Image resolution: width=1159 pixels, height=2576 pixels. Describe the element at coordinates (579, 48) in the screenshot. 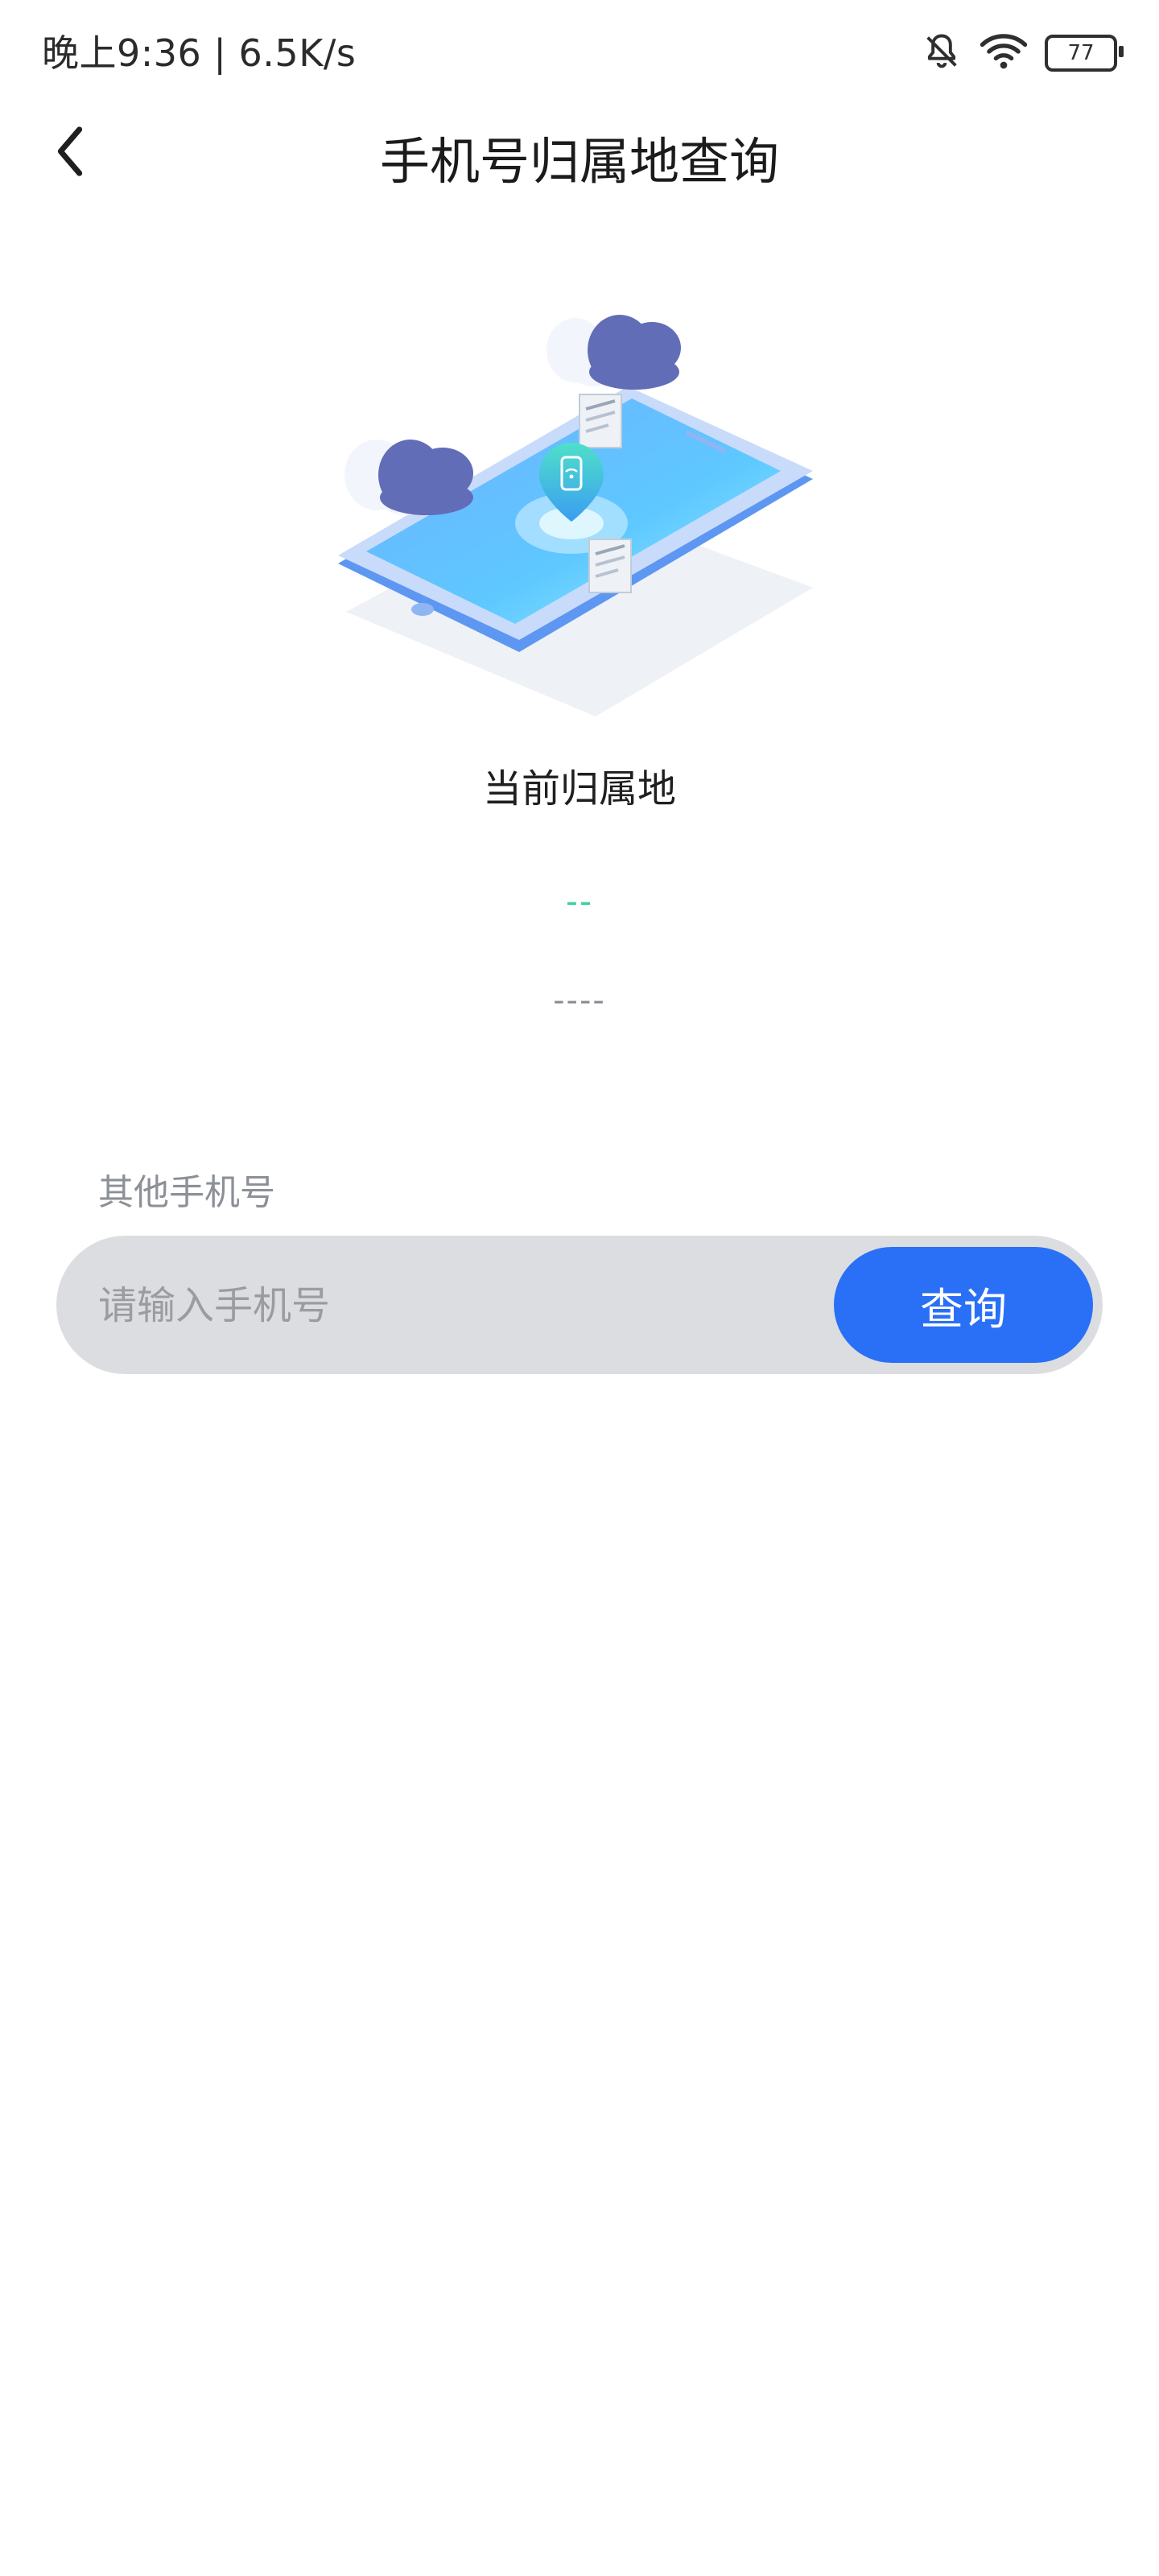

I see `status-bar: 晚上9:36 | 6.5K/s 77` at that location.